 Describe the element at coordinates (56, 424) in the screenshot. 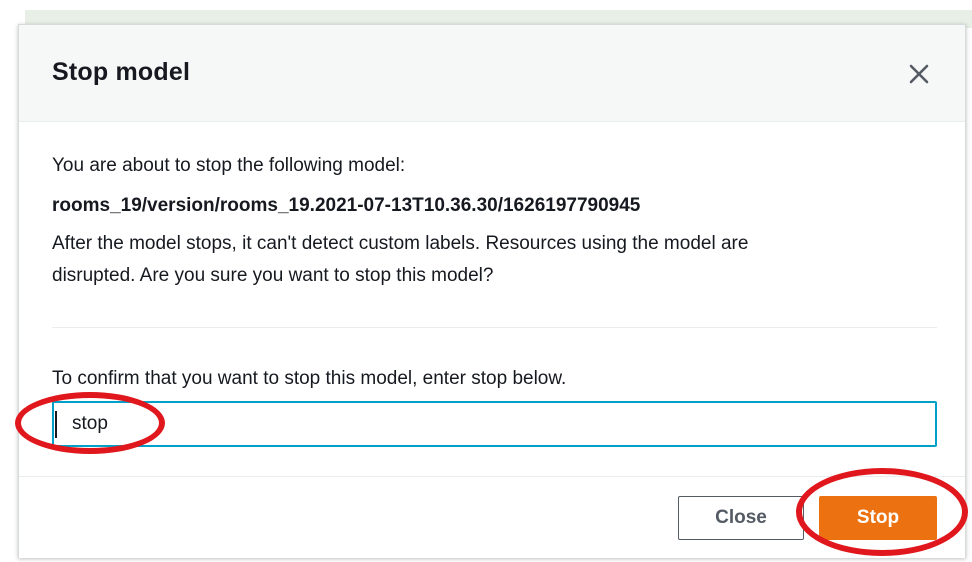

I see `input-focus-marker` at that location.